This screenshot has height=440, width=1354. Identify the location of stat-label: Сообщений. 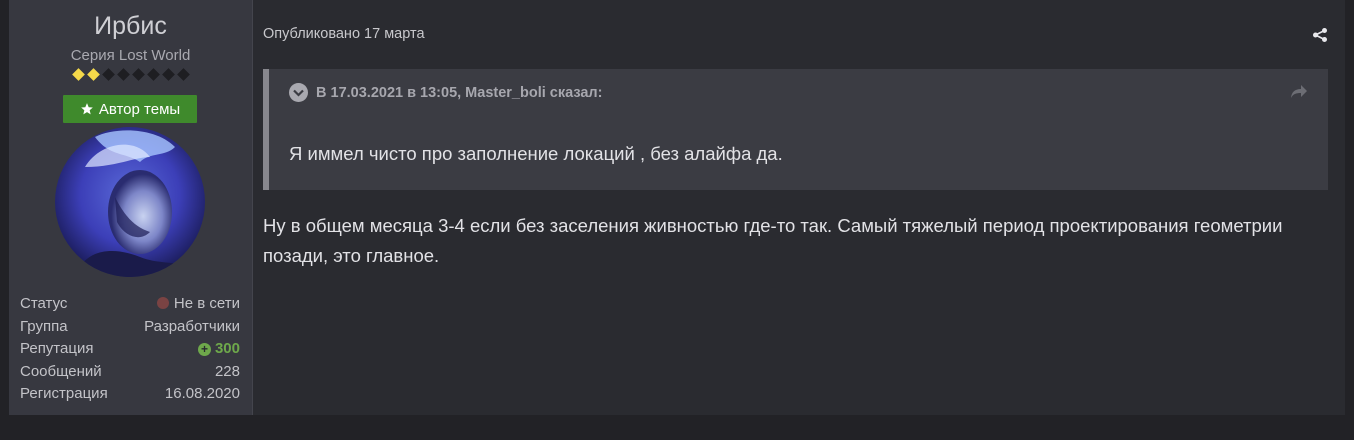
(61, 371).